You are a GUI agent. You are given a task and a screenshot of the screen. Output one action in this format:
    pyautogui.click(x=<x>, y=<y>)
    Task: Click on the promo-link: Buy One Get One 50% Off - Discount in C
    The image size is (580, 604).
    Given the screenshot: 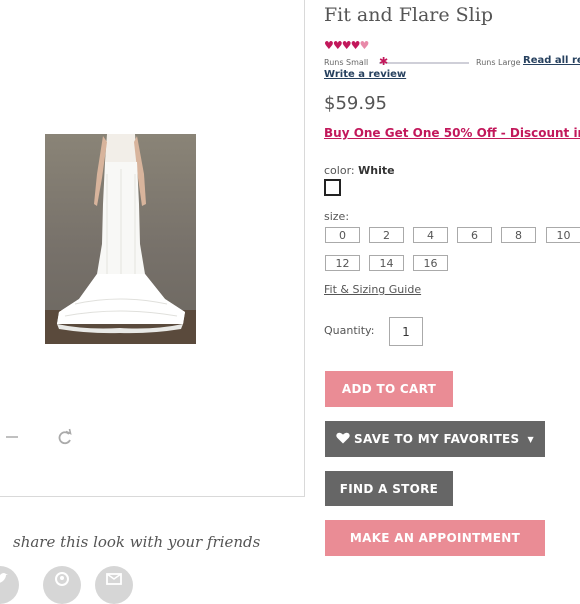 What is the action you would take?
    pyautogui.click(x=452, y=133)
    